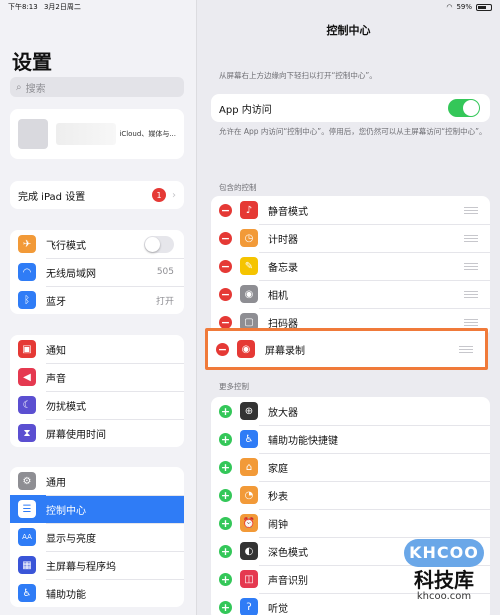  What do you see at coordinates (97, 481) in the screenshot?
I see `sidebar-item-general: ⚙ 通用` at bounding box center [97, 481].